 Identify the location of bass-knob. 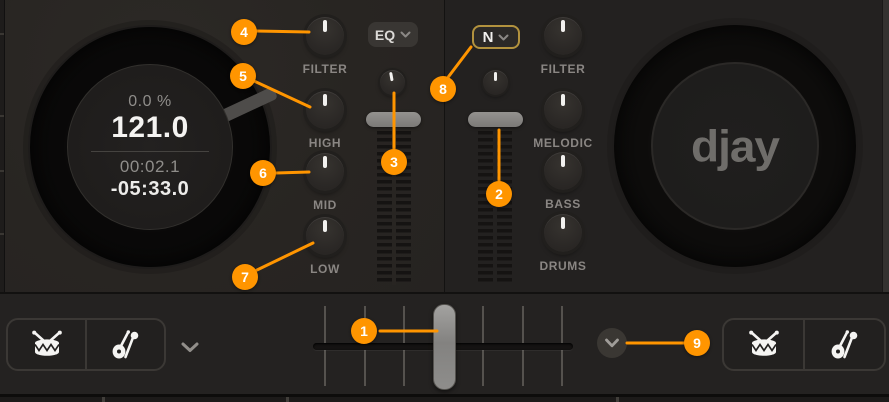
(563, 171).